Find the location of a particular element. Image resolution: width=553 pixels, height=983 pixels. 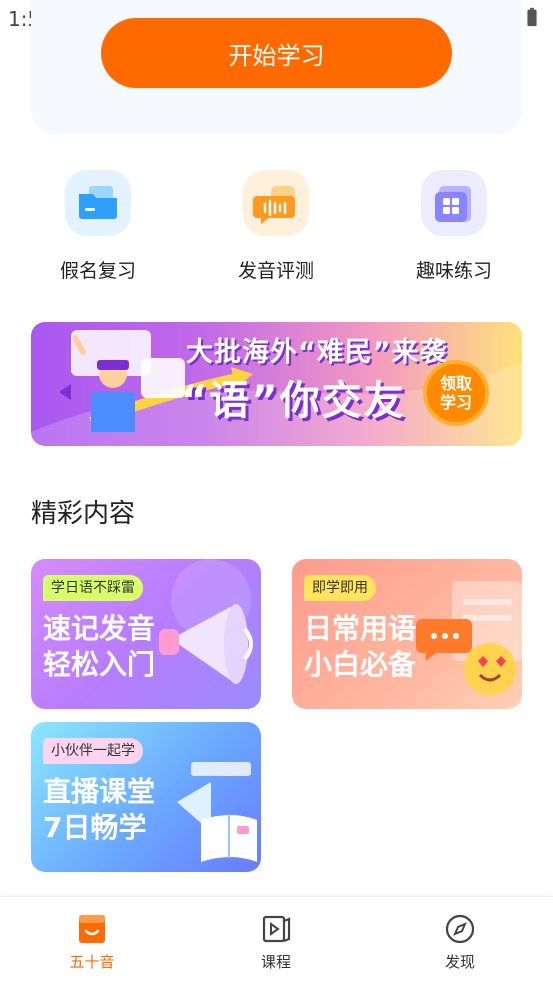

card-title-line: 7日畅学 is located at coordinates (95, 827).